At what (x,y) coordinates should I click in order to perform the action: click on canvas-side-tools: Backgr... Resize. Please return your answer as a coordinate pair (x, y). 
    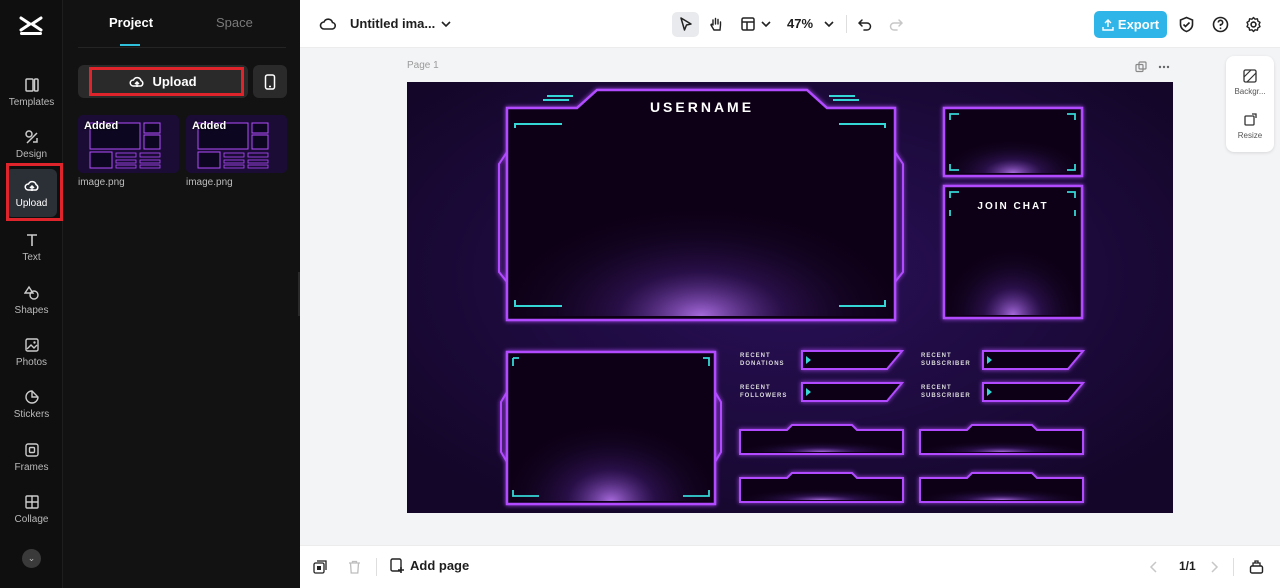
    Looking at the image, I should click on (1250, 104).